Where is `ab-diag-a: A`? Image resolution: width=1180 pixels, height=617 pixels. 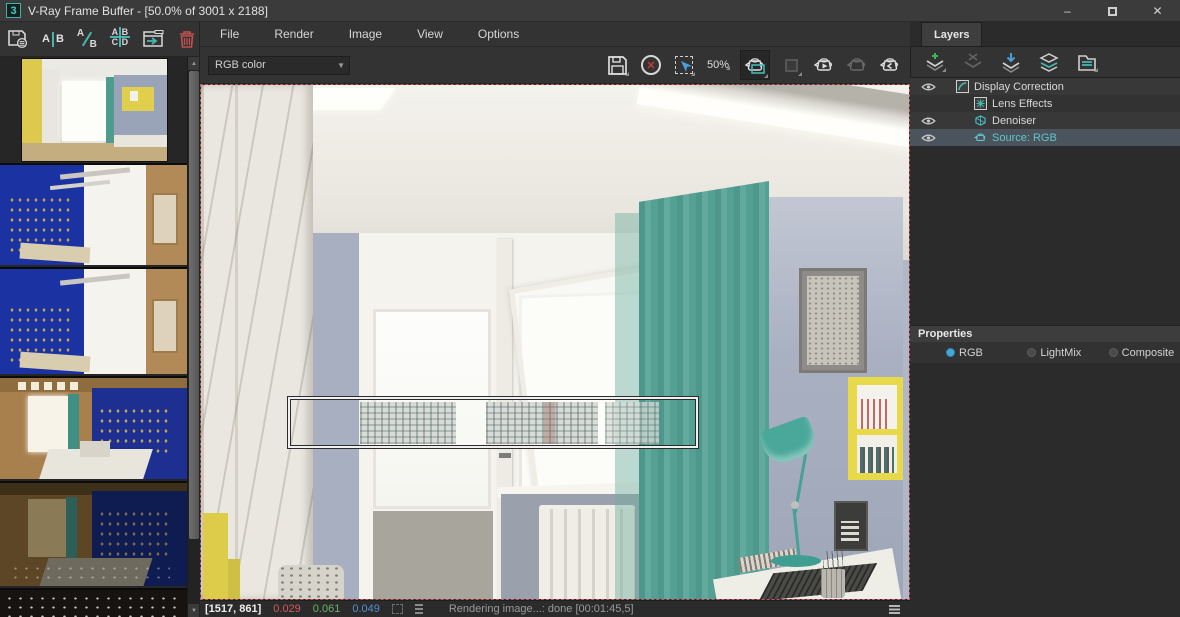
ab-diag-a: A is located at coordinates (80, 33).